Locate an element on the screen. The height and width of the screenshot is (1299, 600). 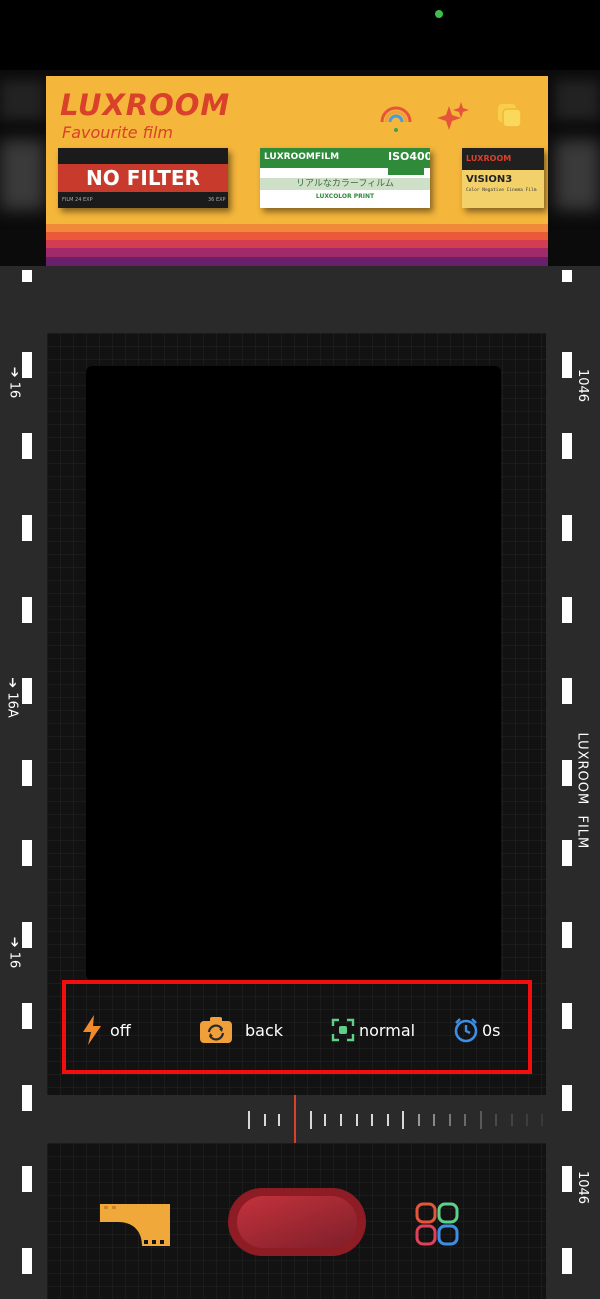
film-edge-mark: ➔ 16 is located at coordinates (14, 382).